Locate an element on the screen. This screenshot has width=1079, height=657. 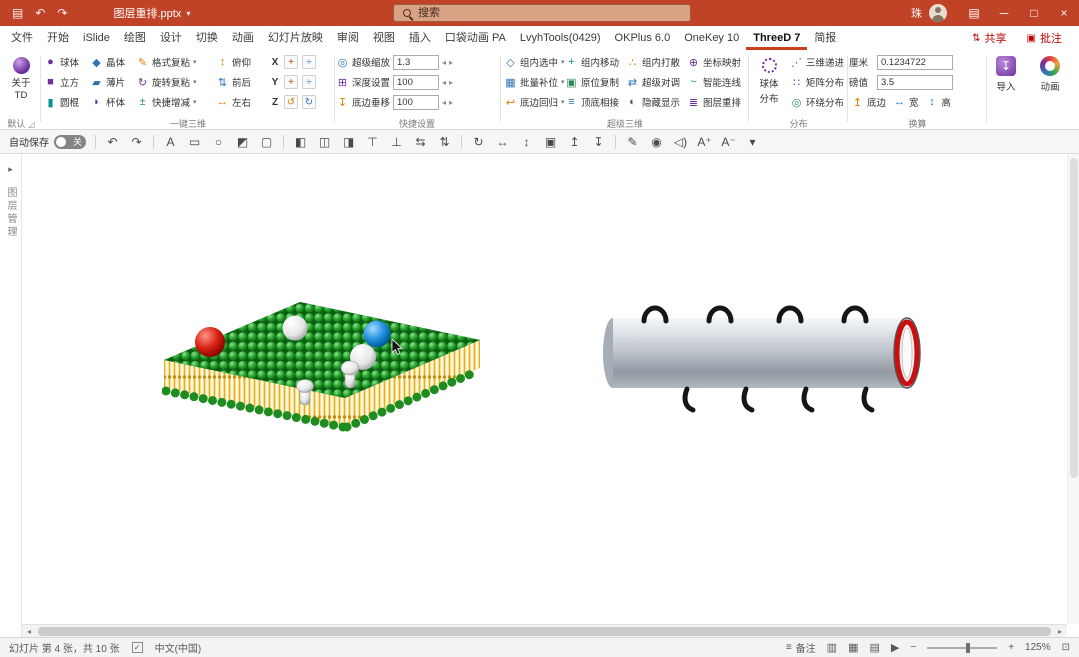
tab-okplus: OKPlus 6.0 is located at coordinates (643, 38).